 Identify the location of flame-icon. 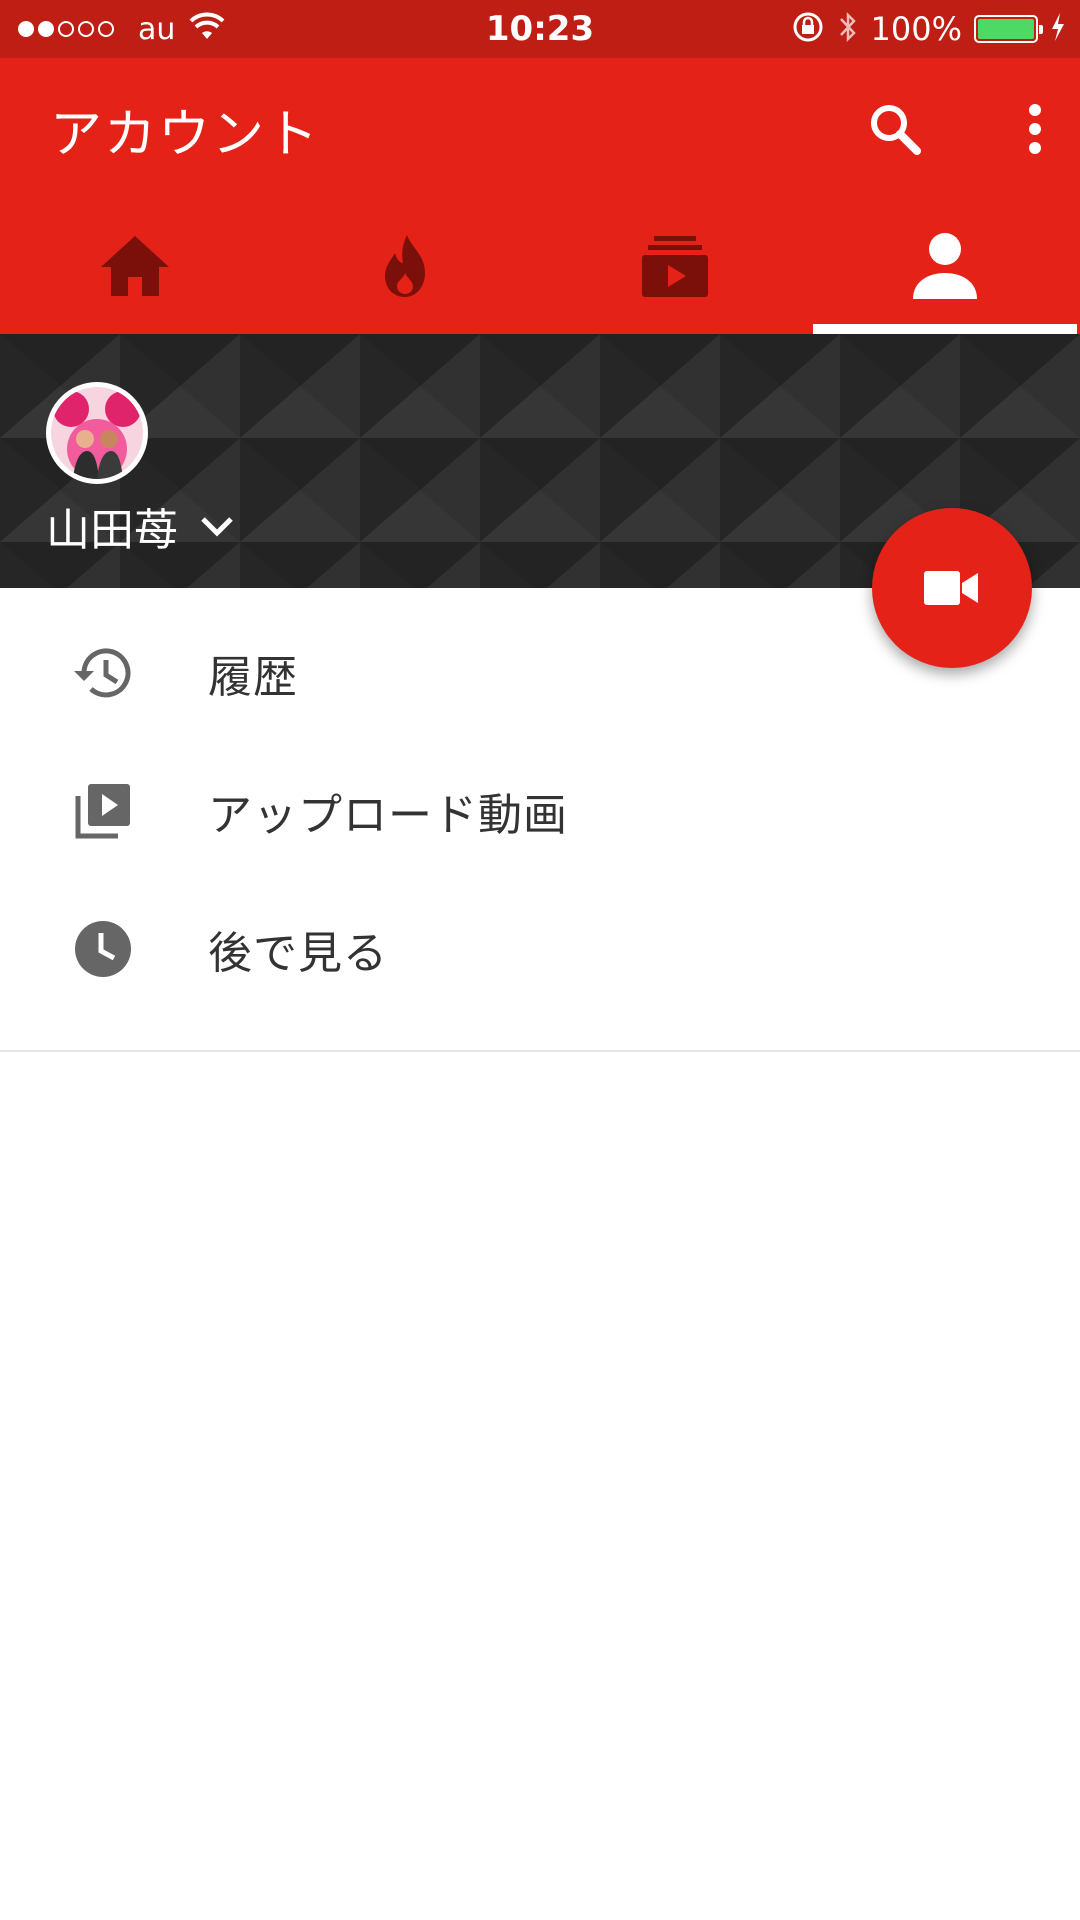
(405, 266).